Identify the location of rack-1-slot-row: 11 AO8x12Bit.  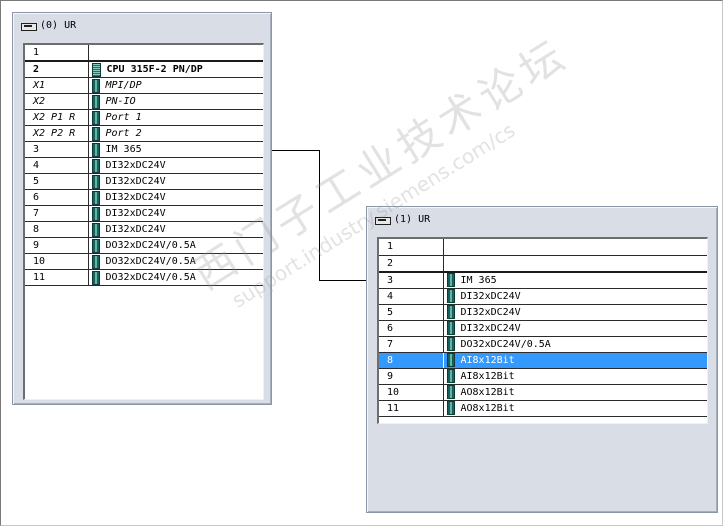
(543, 408).